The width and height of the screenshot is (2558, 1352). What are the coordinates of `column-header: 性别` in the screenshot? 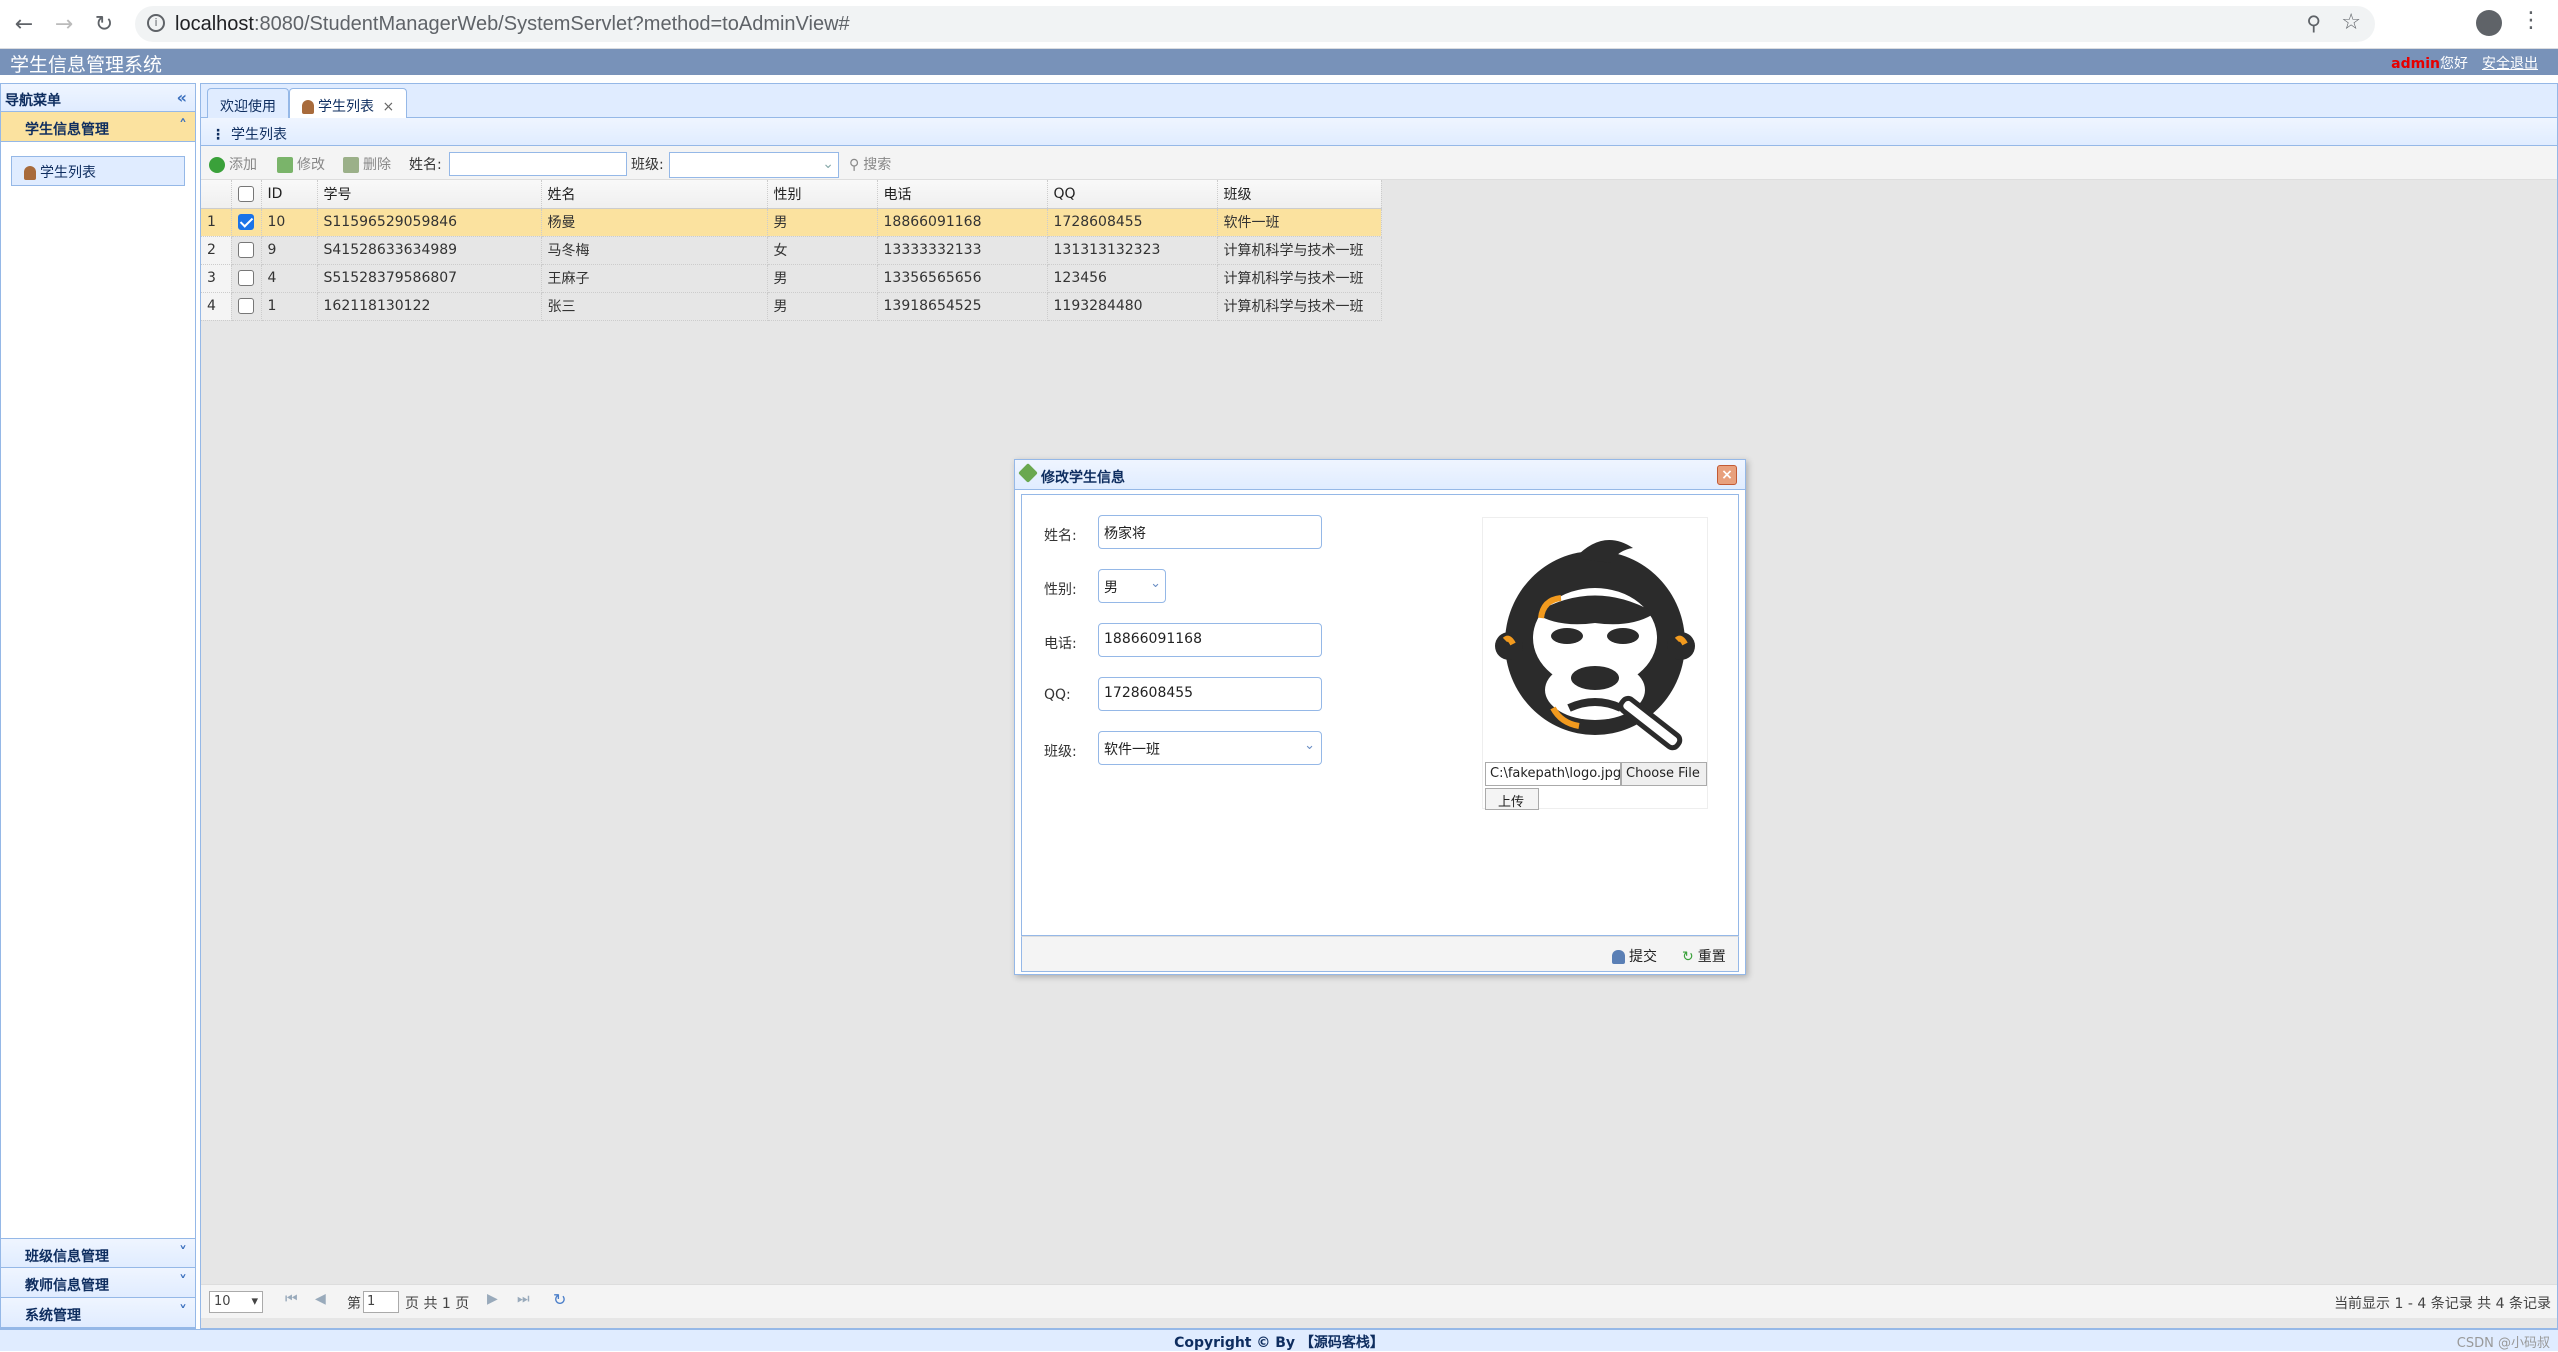 It's located at (822, 194).